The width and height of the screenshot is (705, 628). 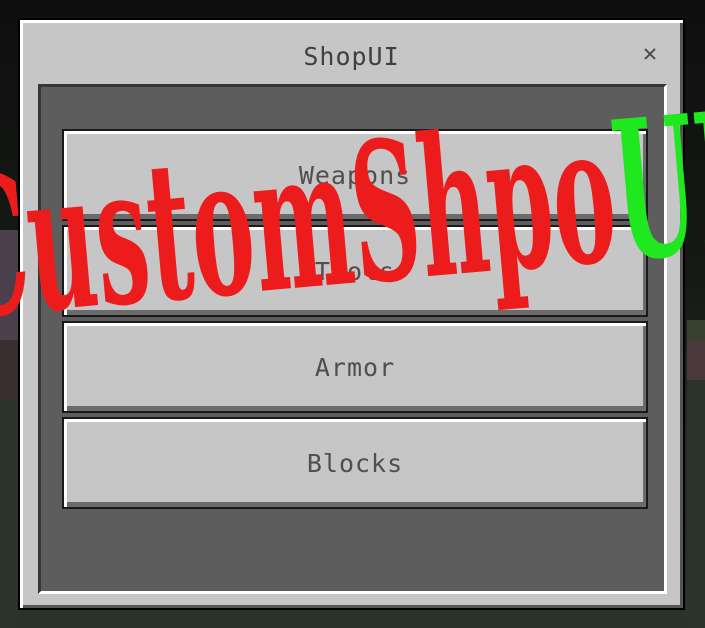 I want to click on tools-button: Tools, so click(x=355, y=271).